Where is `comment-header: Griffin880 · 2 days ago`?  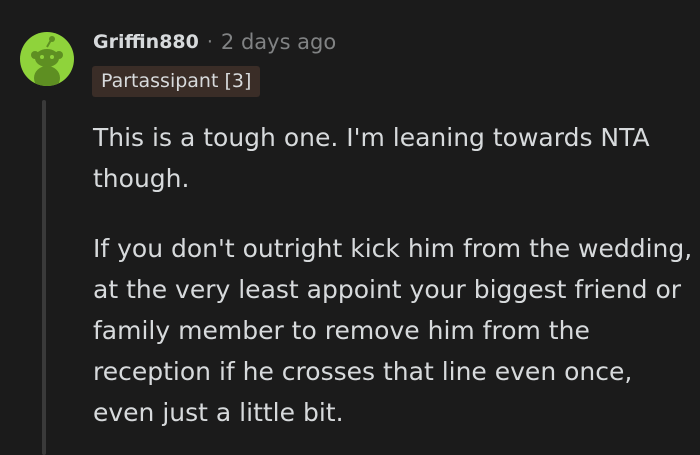
comment-header: Griffin880 · 2 days ago is located at coordinates (214, 42).